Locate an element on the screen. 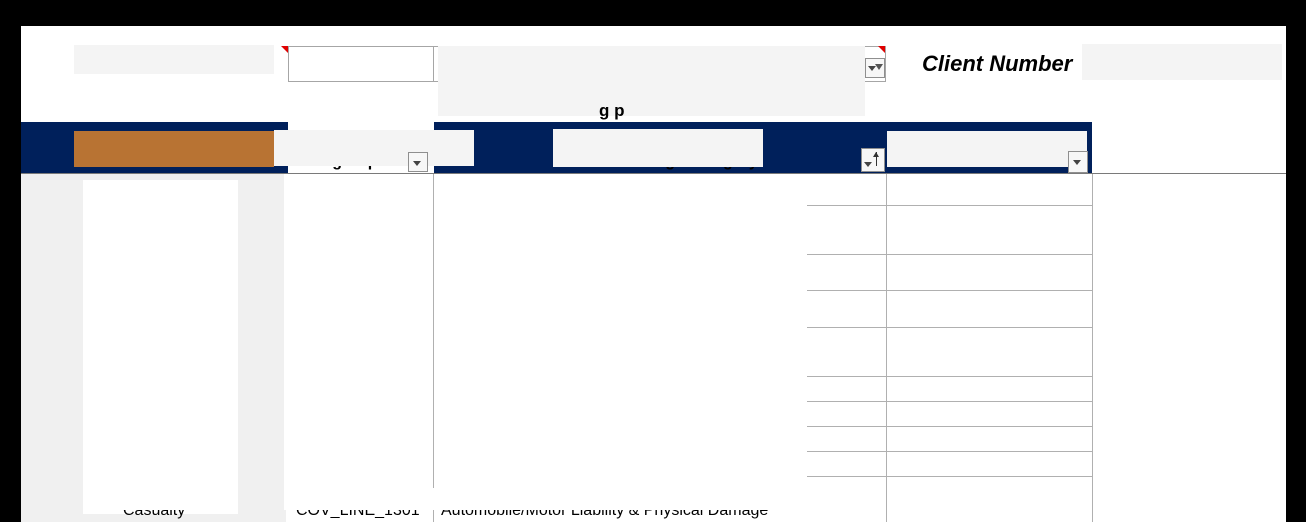 The height and width of the screenshot is (522, 1306). filter-dropdown-icon is located at coordinates (875, 68).